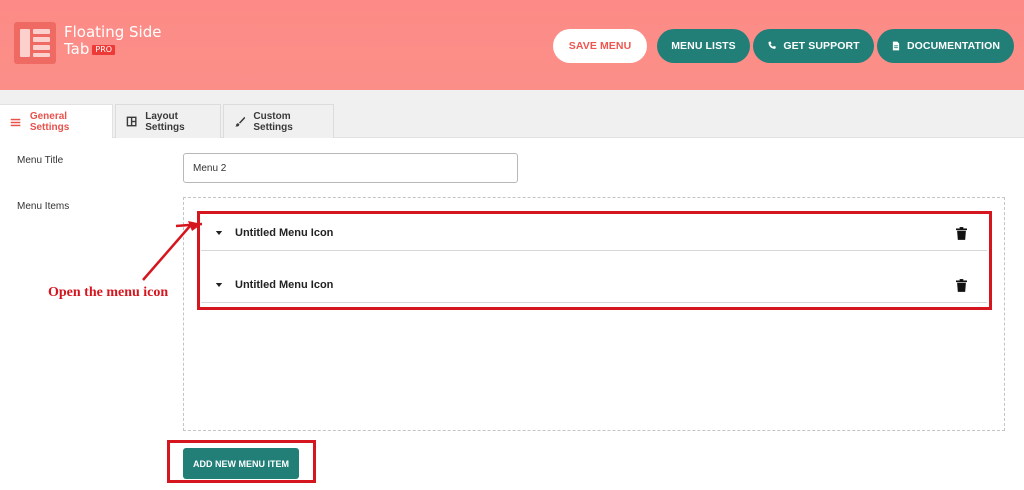 This screenshot has height=490, width=1024. I want to click on tab-custom-settings: Custom Settings, so click(278, 121).